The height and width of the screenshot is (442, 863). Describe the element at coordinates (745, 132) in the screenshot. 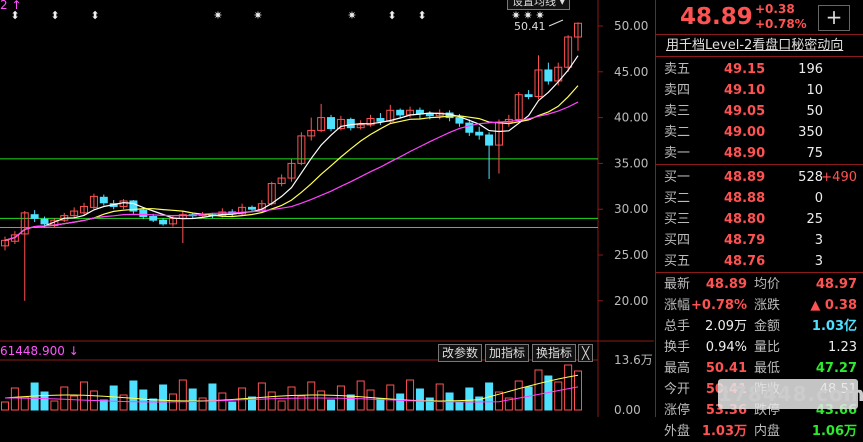

I see `ask-price: 49.00` at that location.